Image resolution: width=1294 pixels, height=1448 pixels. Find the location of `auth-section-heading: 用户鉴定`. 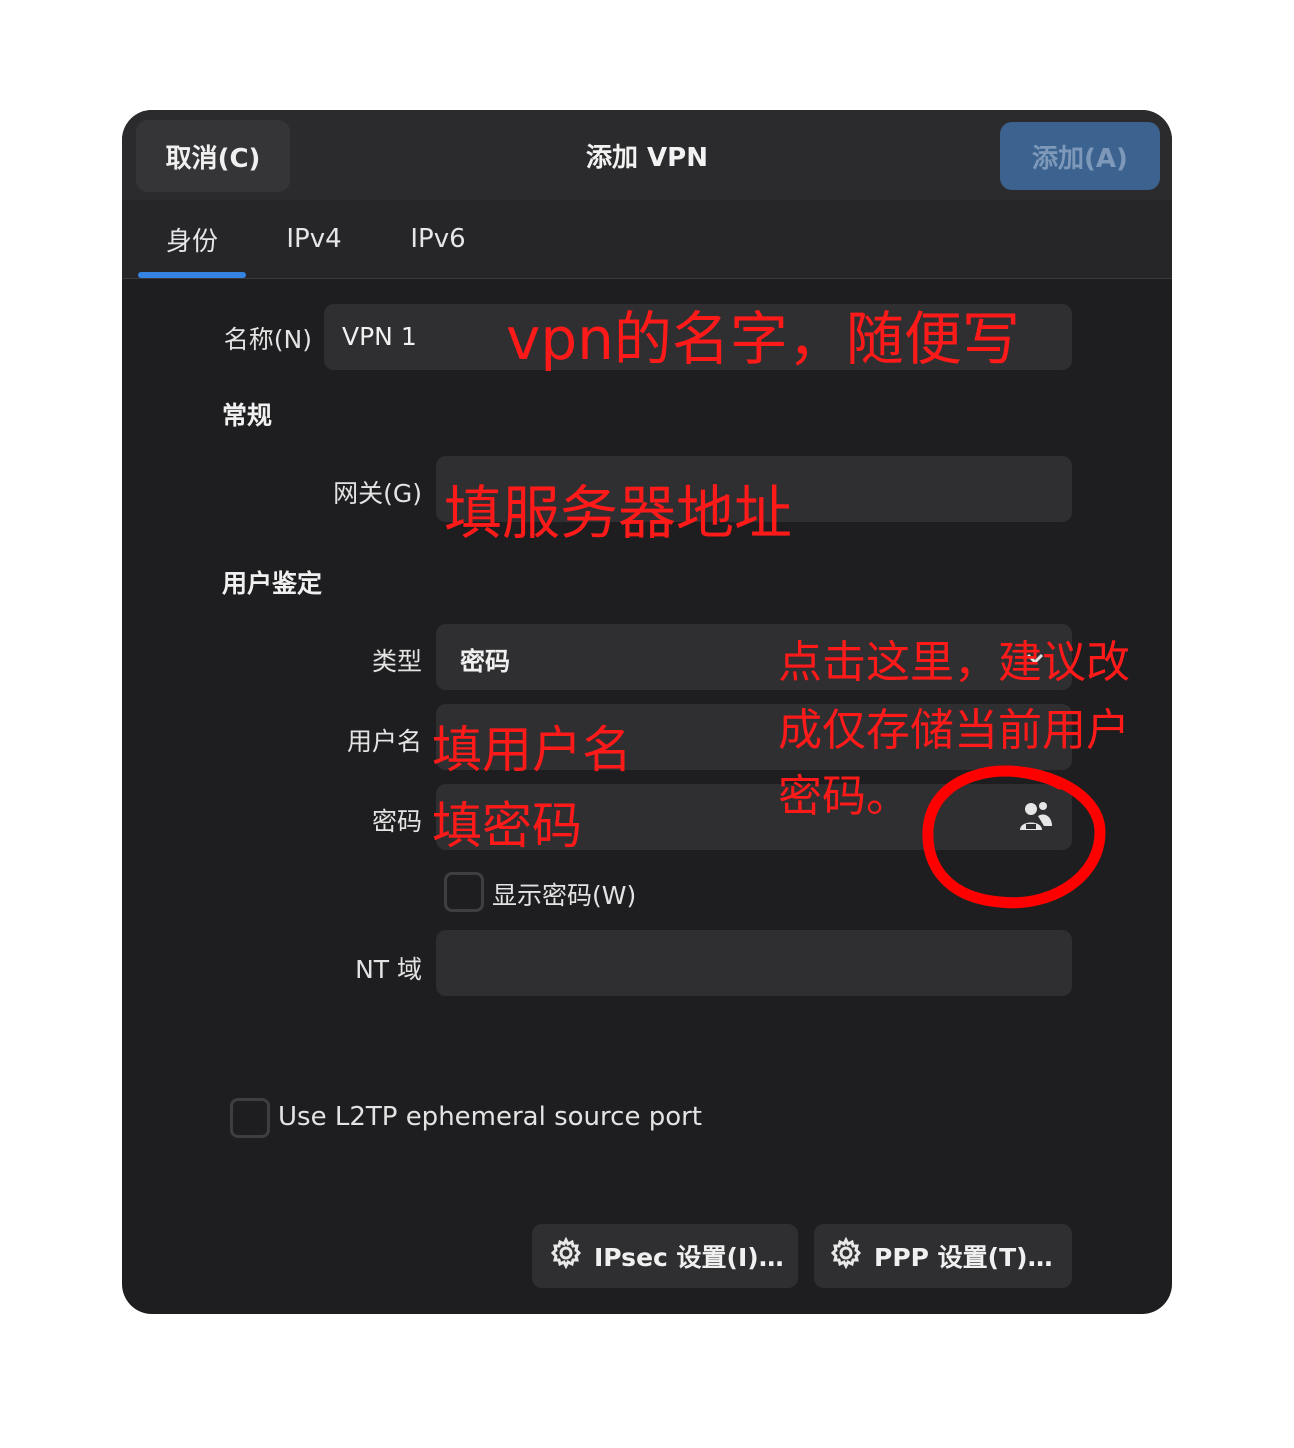

auth-section-heading: 用户鉴定 is located at coordinates (272, 583).